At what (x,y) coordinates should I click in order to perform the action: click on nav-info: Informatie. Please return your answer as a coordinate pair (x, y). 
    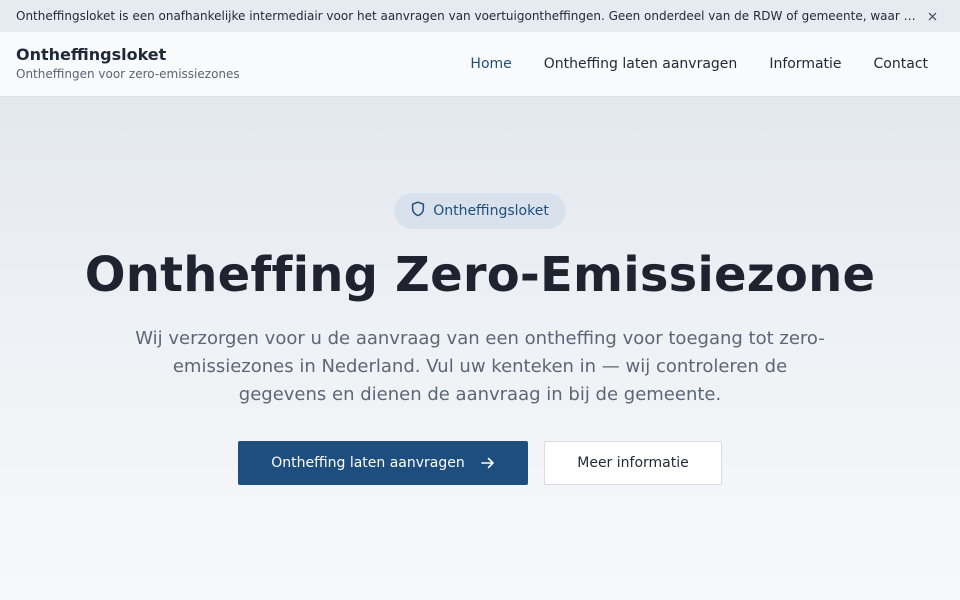
    Looking at the image, I should click on (805, 64).